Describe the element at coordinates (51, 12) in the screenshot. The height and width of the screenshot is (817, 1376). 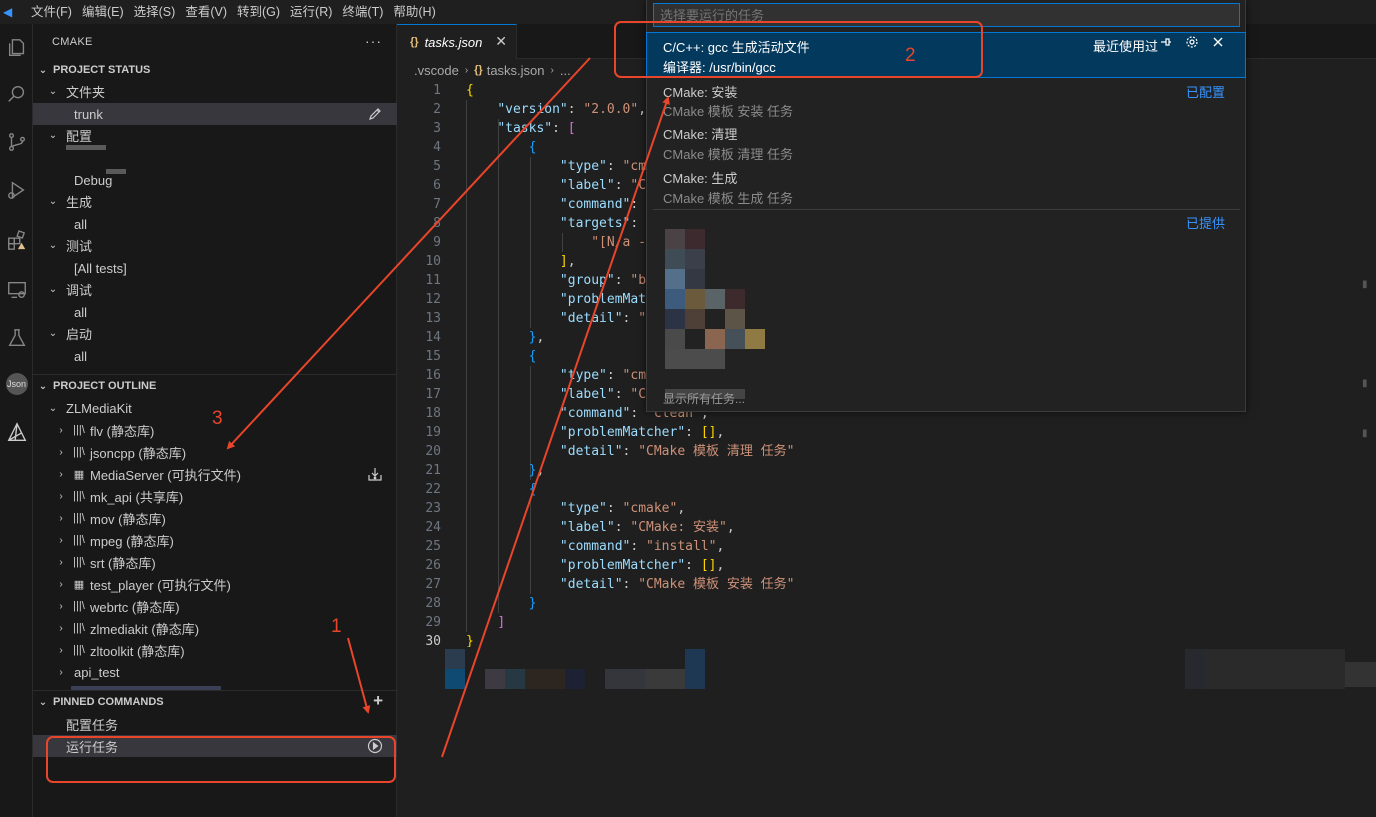
I see `menu-file: 文件(F)` at that location.